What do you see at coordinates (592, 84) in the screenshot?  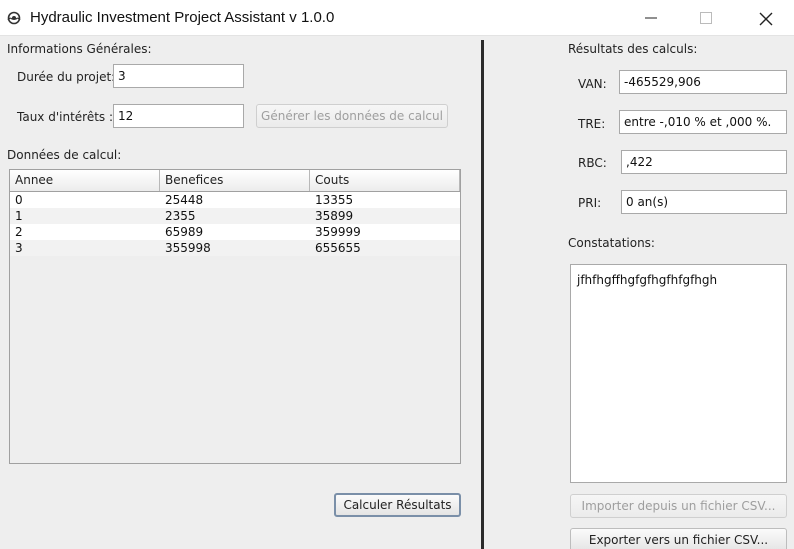 I see `van-label: VAN:` at bounding box center [592, 84].